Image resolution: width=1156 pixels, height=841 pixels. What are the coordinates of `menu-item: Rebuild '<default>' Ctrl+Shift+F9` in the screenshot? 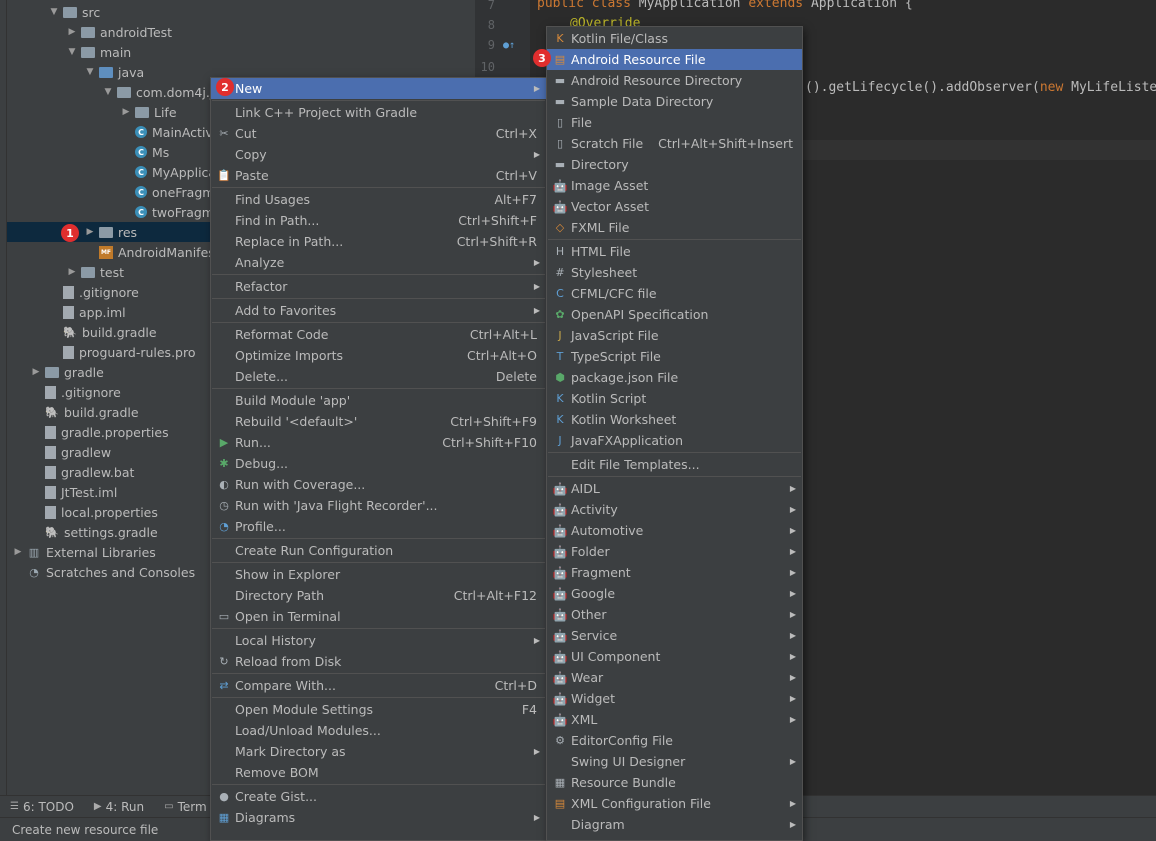 It's located at (378, 421).